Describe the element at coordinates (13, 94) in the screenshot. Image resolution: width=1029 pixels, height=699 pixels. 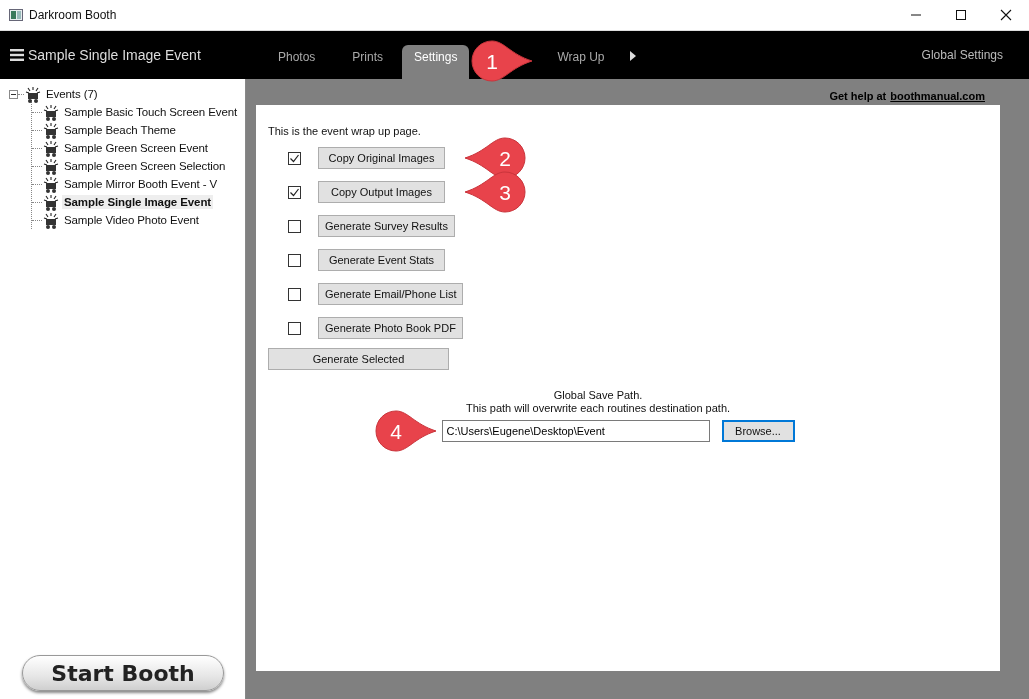
I see `collapse-icon` at that location.